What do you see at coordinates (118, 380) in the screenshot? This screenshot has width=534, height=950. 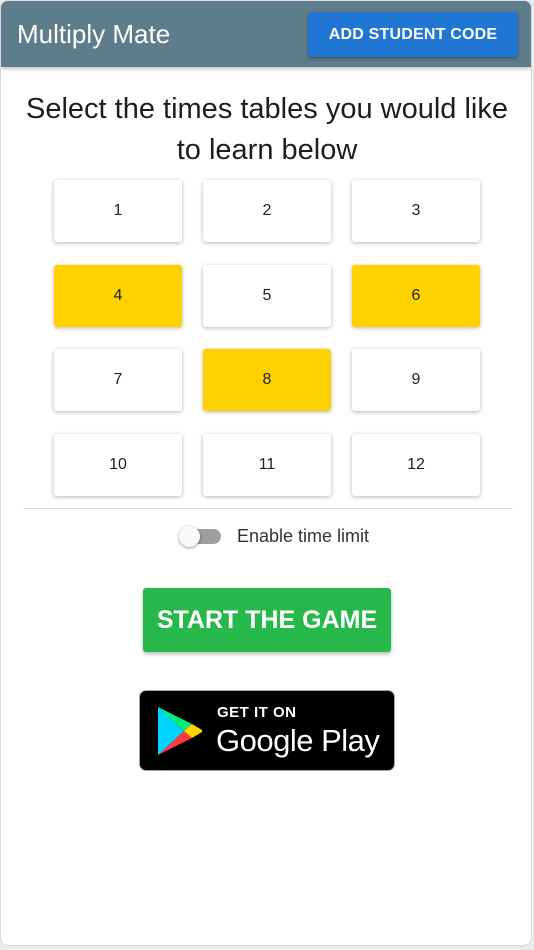 I see `times-table-7-button: 7` at bounding box center [118, 380].